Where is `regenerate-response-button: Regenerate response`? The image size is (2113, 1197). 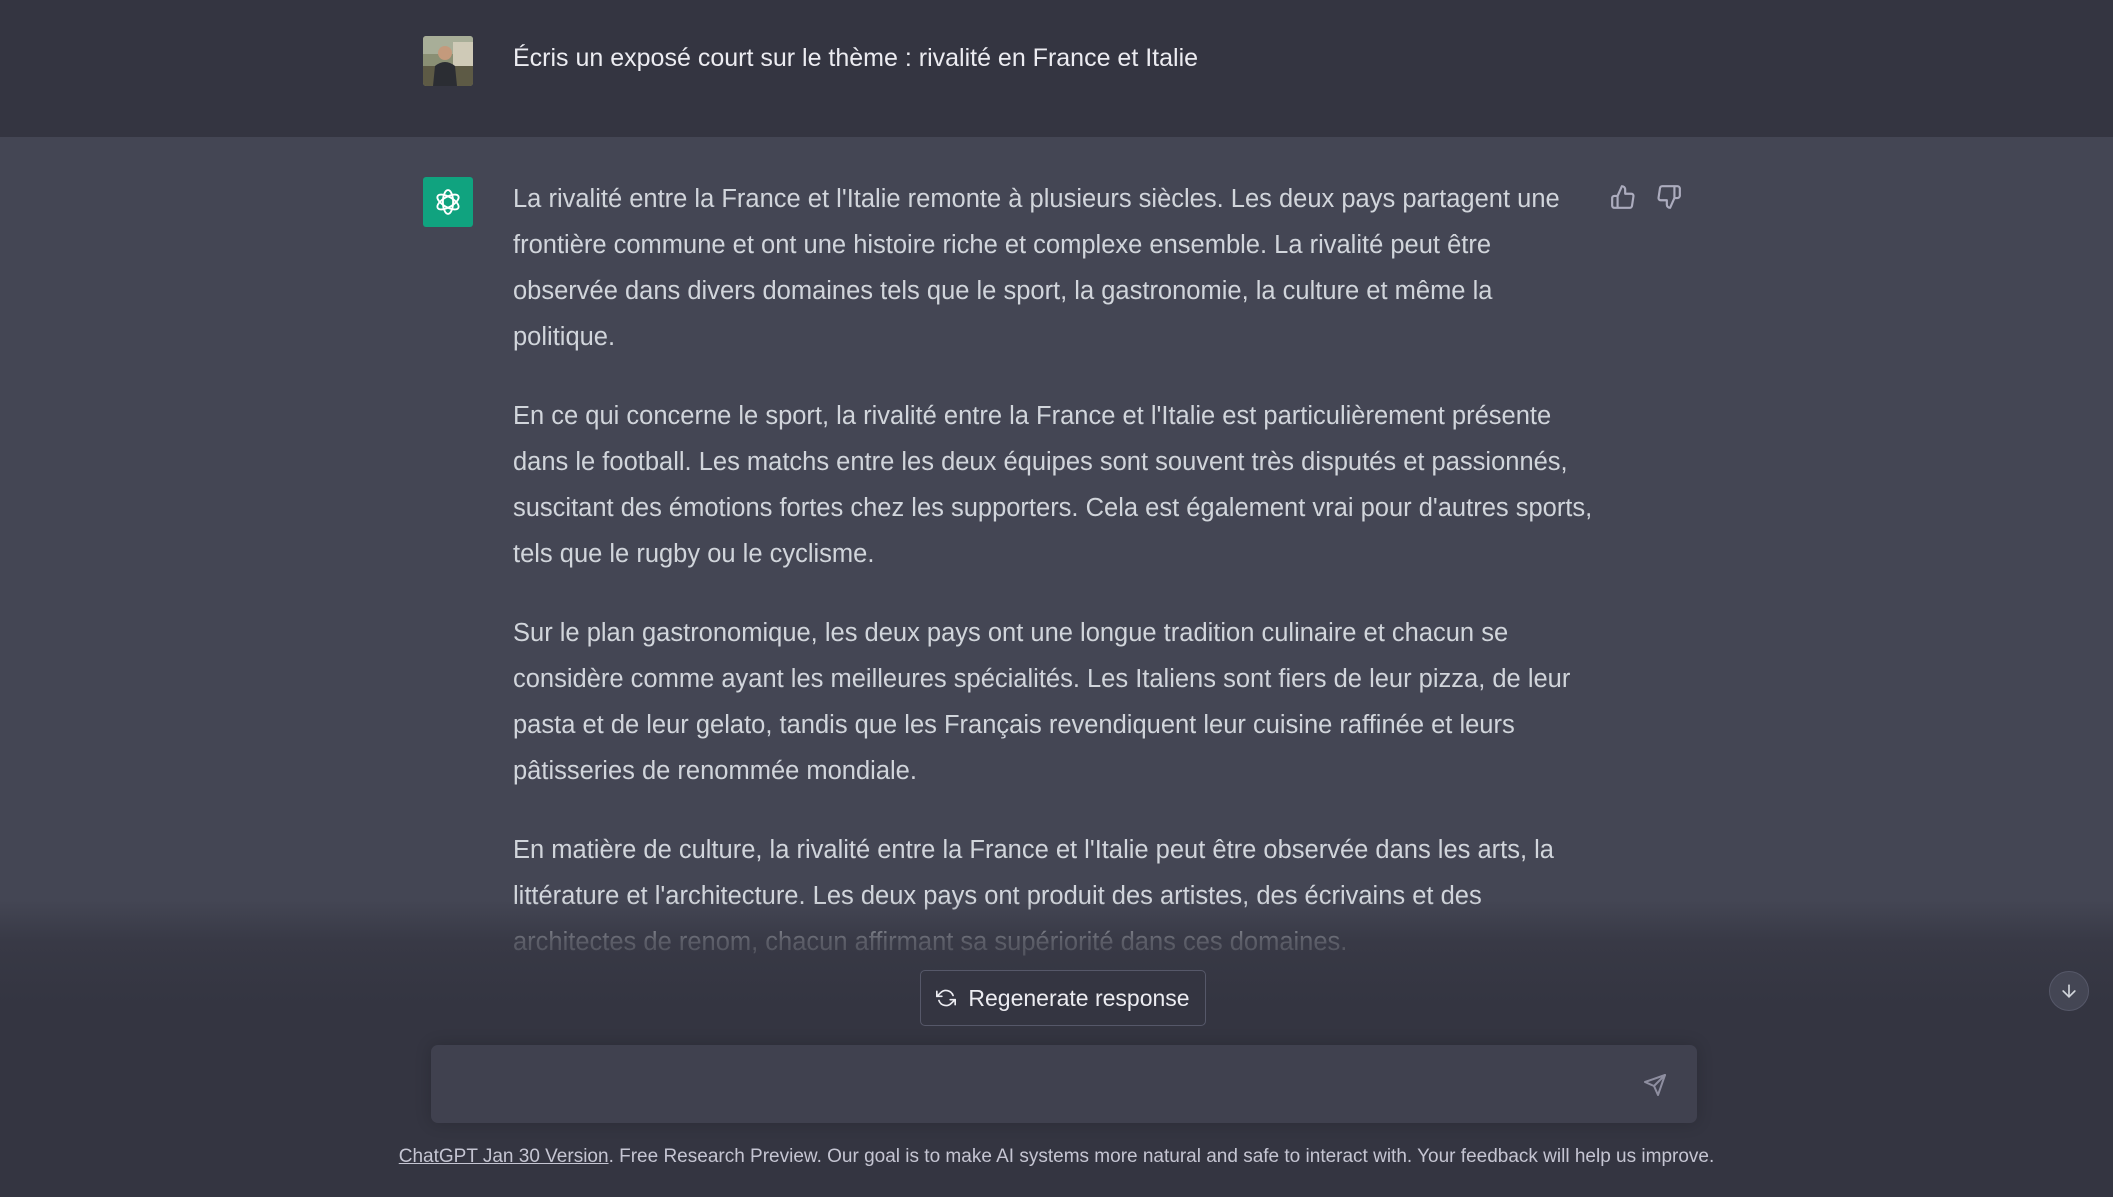
regenerate-response-button: Regenerate response is located at coordinates (1063, 998).